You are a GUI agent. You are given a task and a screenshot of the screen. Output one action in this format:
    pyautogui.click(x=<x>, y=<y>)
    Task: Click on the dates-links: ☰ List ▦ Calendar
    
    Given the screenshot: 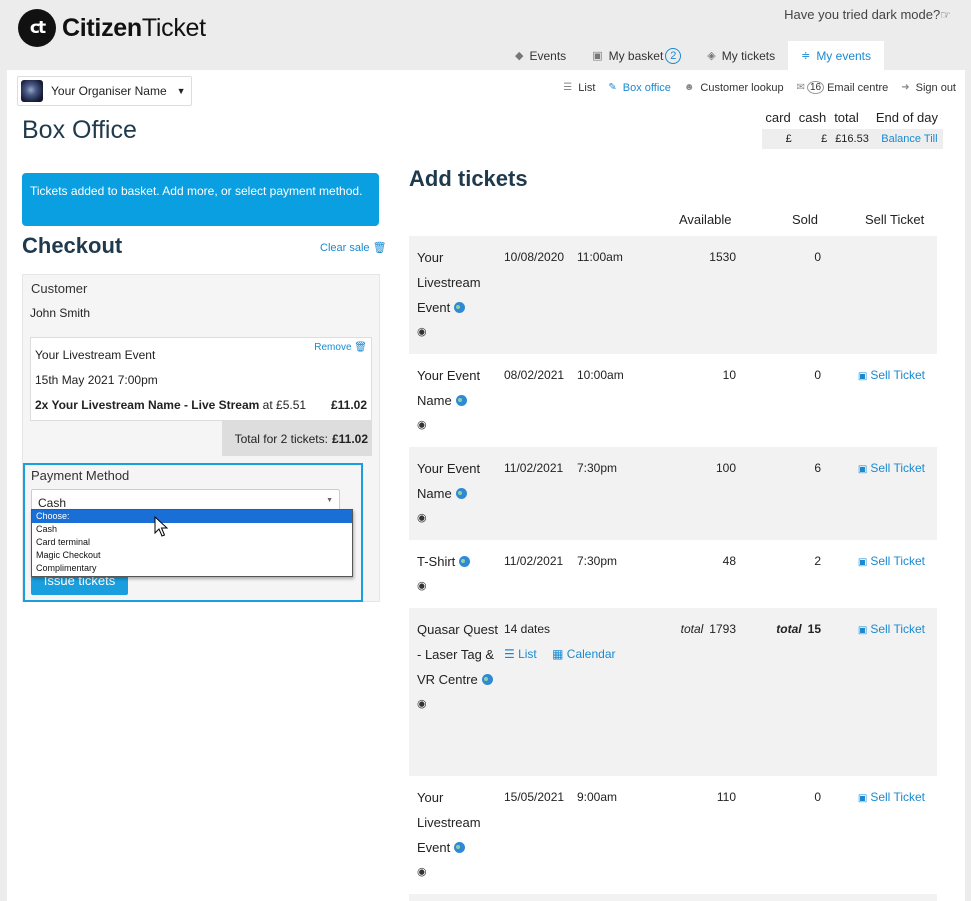 What is the action you would take?
    pyautogui.click(x=566, y=654)
    